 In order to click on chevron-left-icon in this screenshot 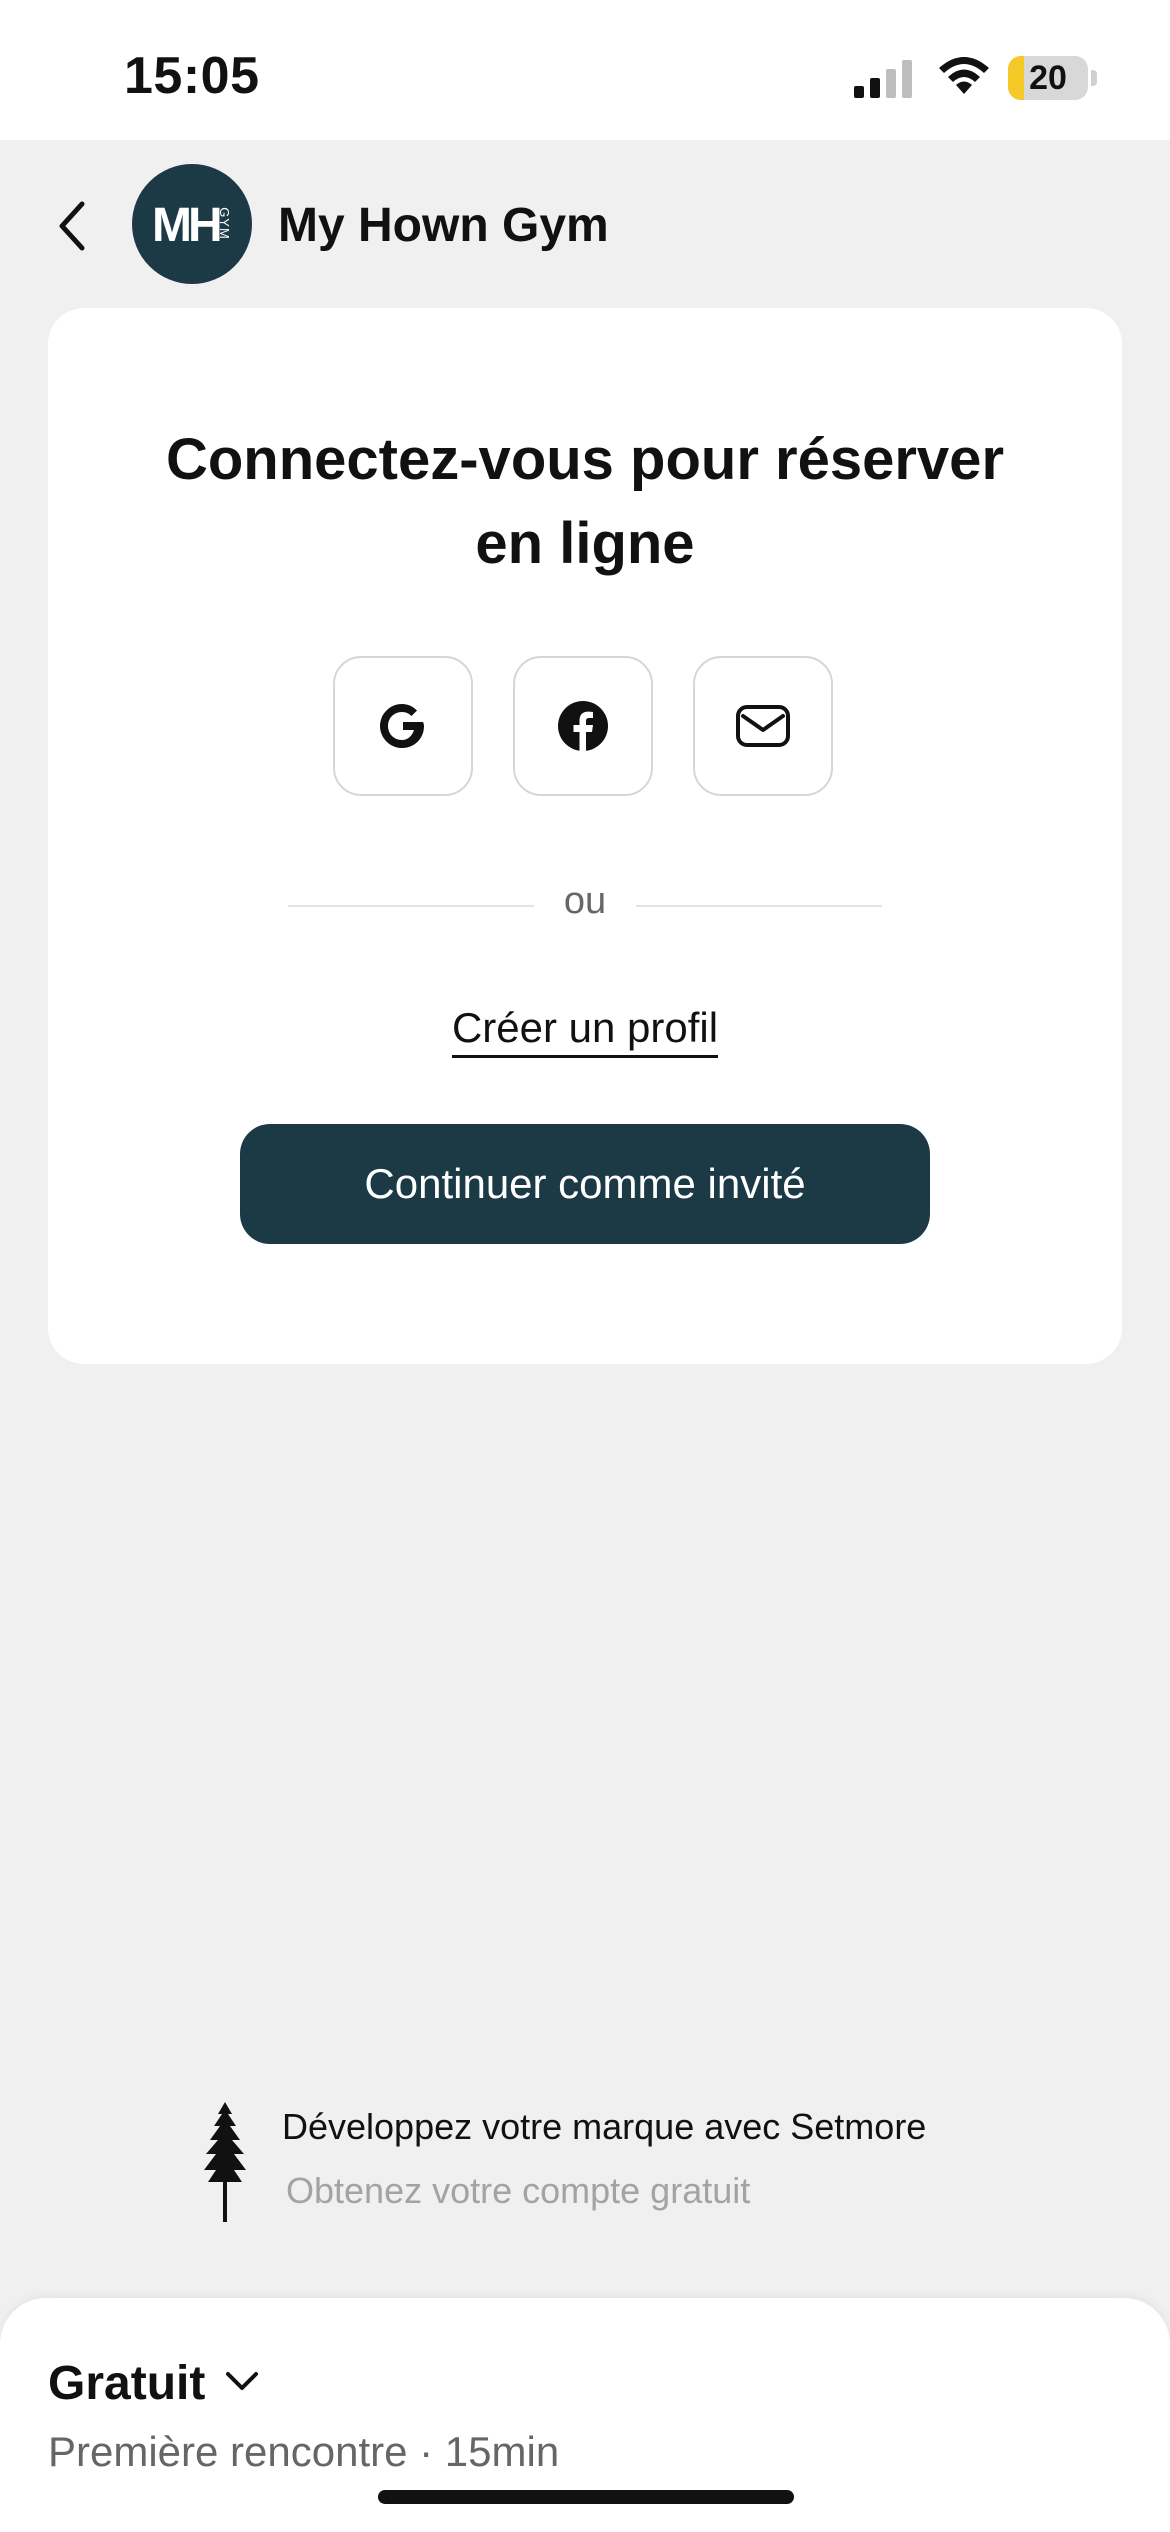, I will do `click(73, 226)`.